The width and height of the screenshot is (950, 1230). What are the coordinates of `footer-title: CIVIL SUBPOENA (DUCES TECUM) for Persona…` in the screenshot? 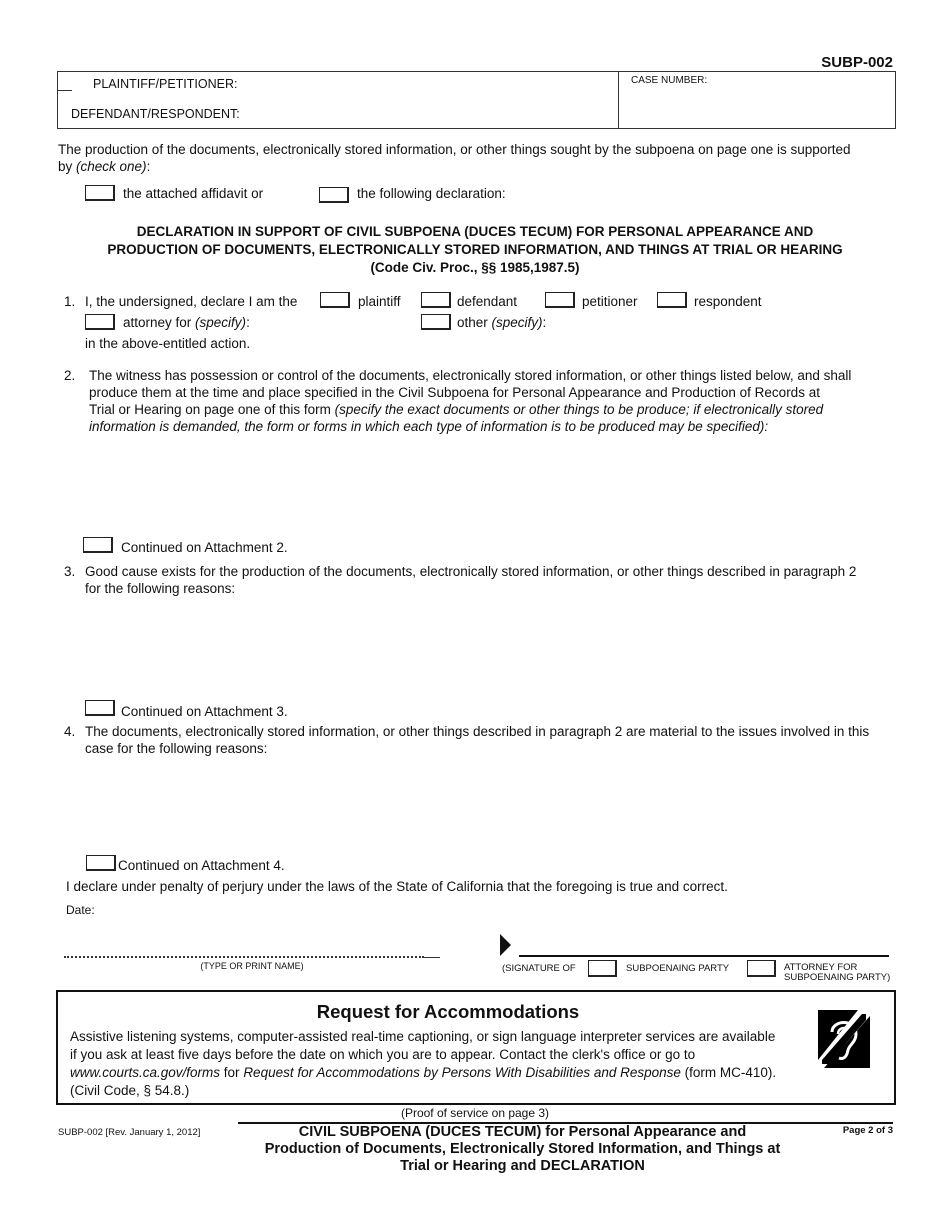 It's located at (522, 1149).